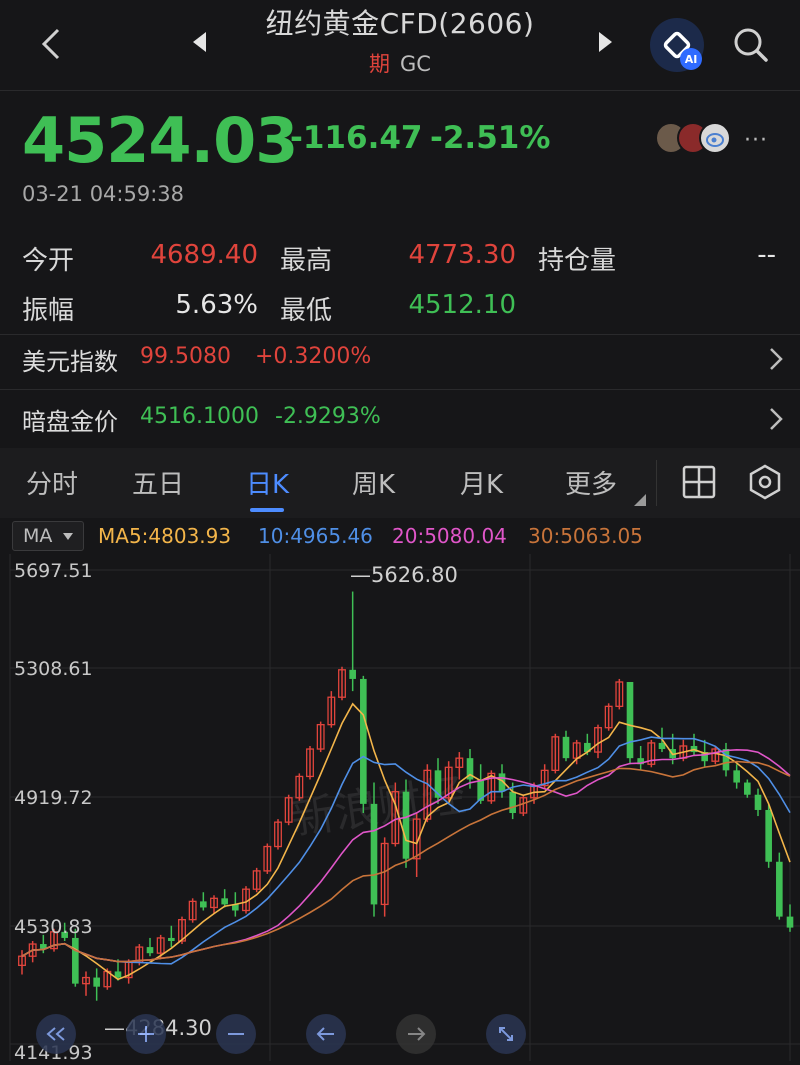  What do you see at coordinates (765, 482) in the screenshot?
I see `settings-icon` at bounding box center [765, 482].